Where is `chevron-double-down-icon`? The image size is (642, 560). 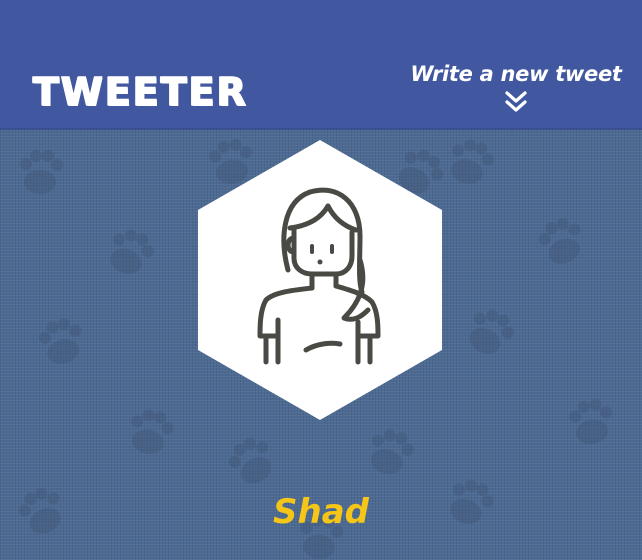
chevron-double-down-icon is located at coordinates (516, 101).